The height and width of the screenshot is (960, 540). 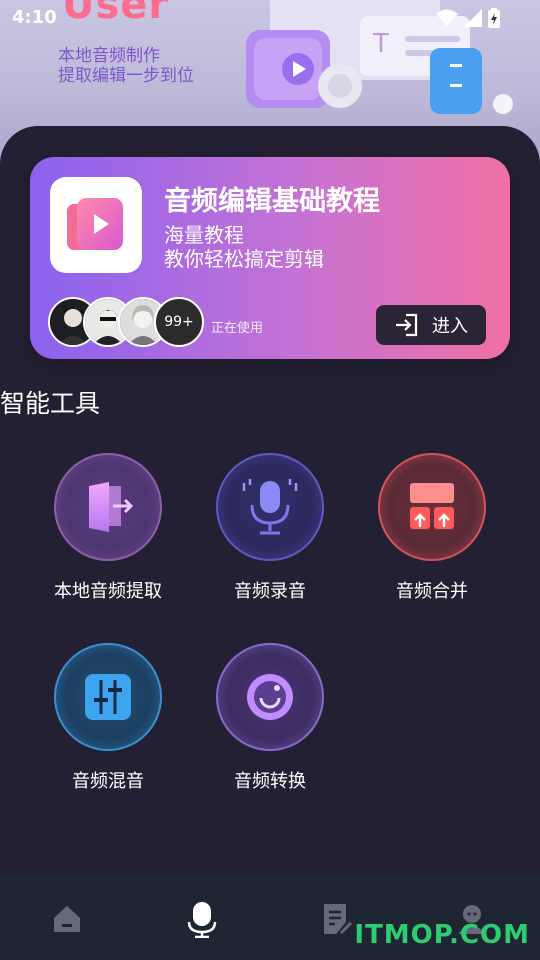 I want to click on status-time: 4:10, so click(x=34, y=17).